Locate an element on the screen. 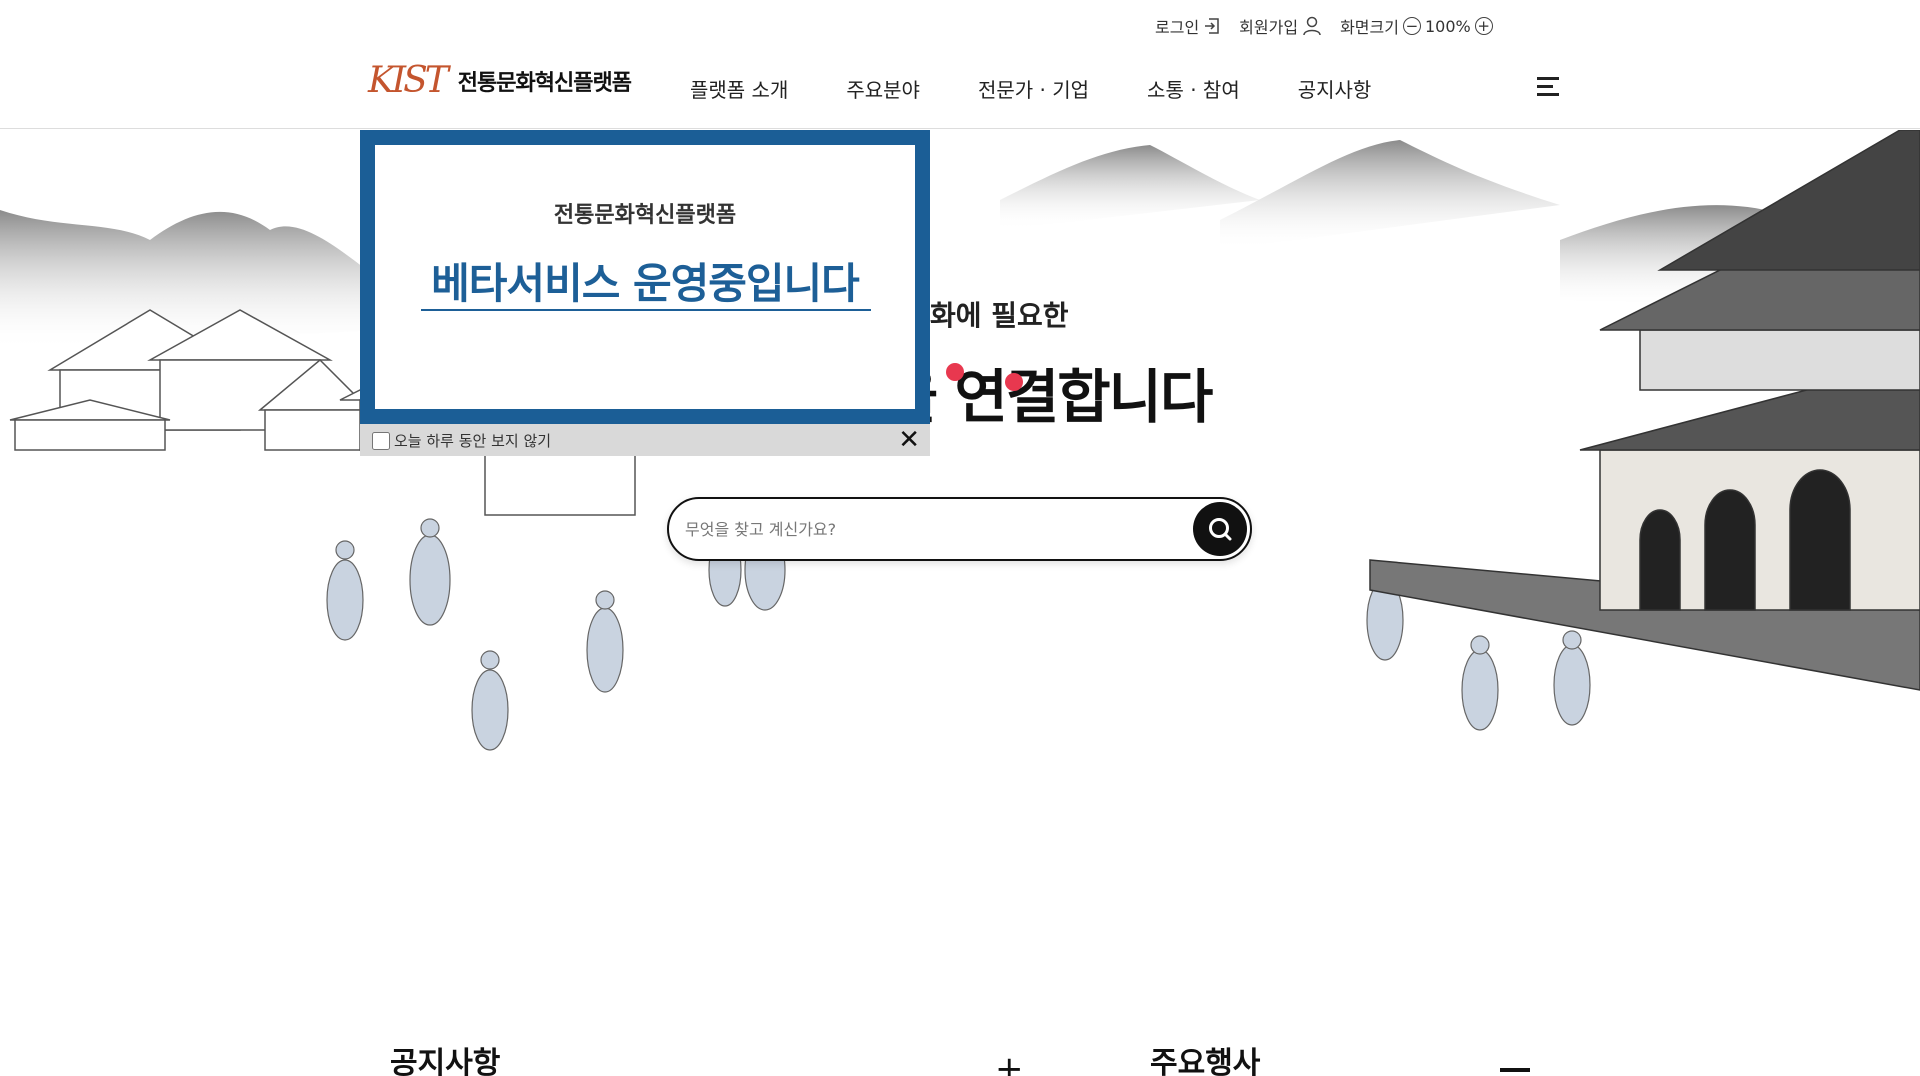  user-icon is located at coordinates (1312, 26).